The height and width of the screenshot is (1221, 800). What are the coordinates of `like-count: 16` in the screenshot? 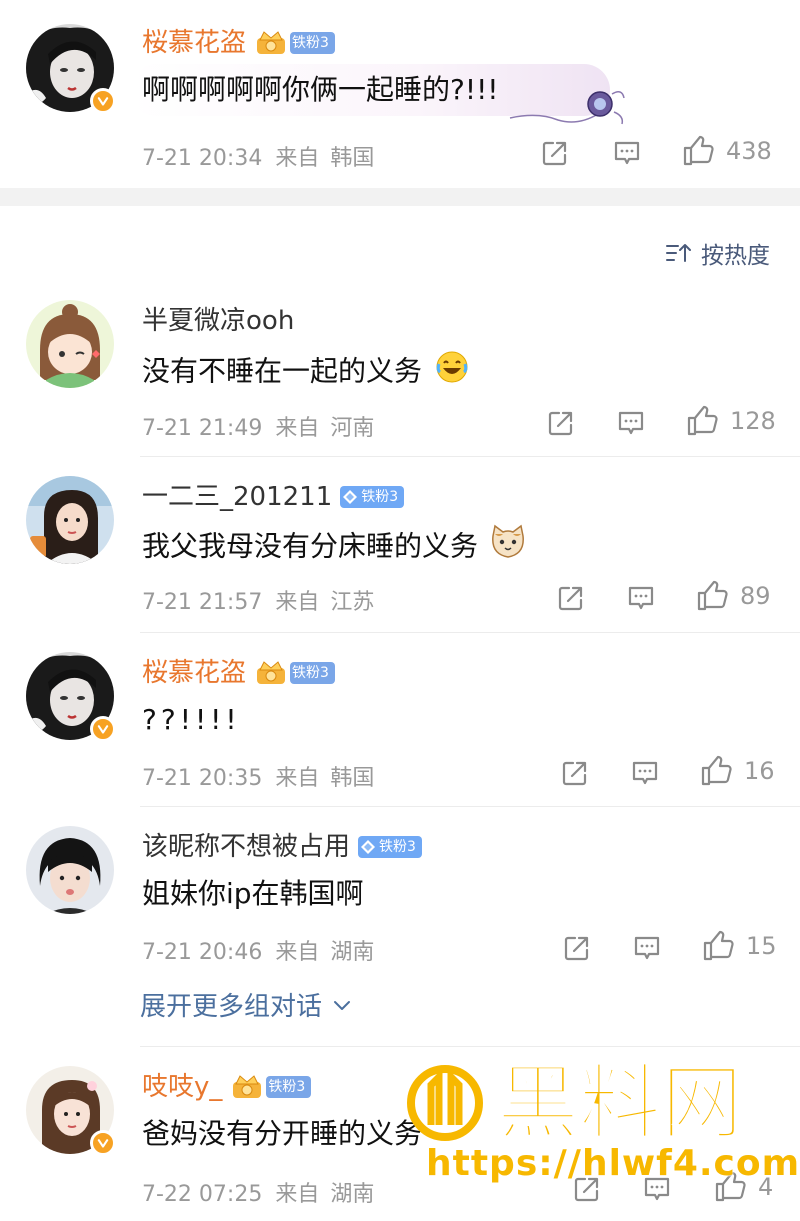 It's located at (759, 771).